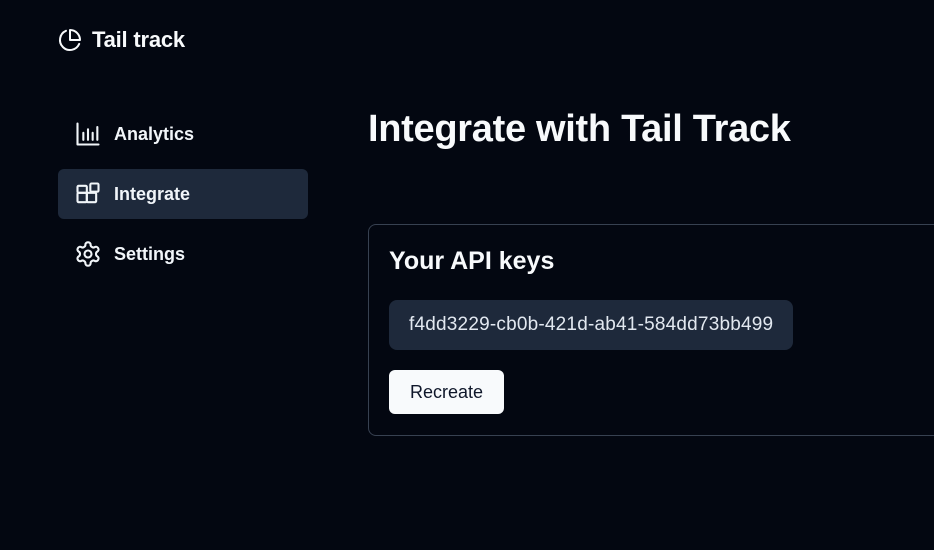 This screenshot has width=934, height=550. Describe the element at coordinates (88, 254) in the screenshot. I see `gear-icon` at that location.